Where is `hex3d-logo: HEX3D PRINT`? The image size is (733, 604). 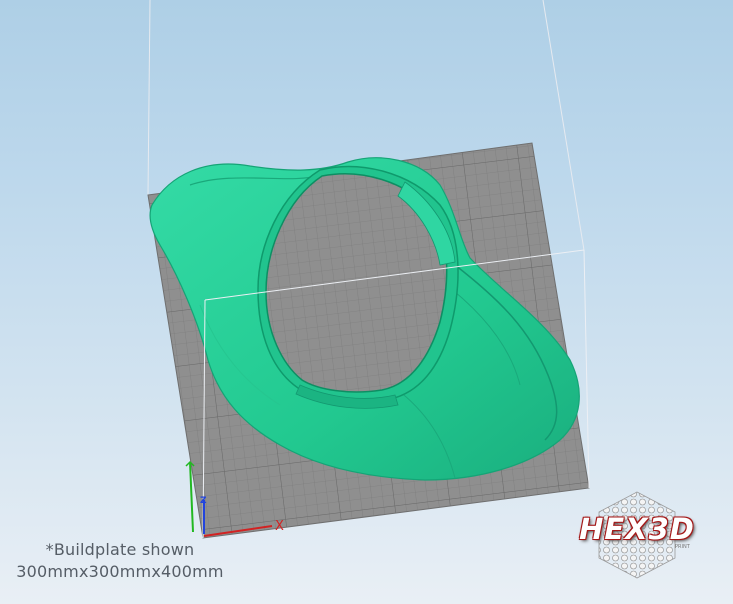 hex3d-logo: HEX3D PRINT is located at coordinates (637, 536).